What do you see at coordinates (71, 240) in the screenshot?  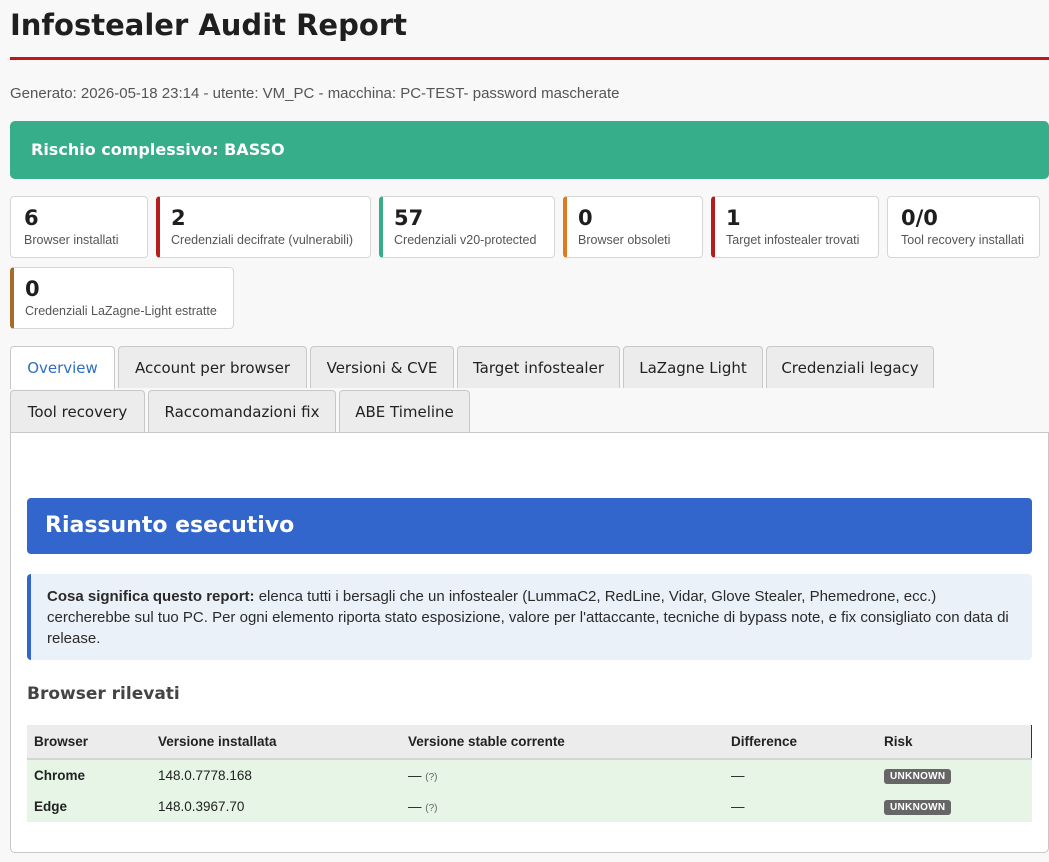 I see `stat-label: Browser installati` at bounding box center [71, 240].